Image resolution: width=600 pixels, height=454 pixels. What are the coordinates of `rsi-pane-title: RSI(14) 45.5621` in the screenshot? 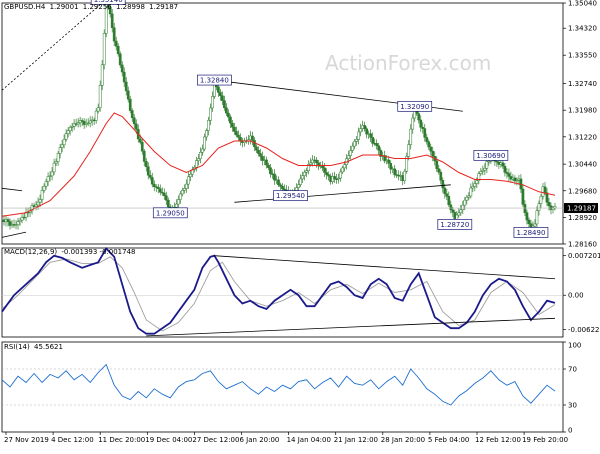 It's located at (33, 347).